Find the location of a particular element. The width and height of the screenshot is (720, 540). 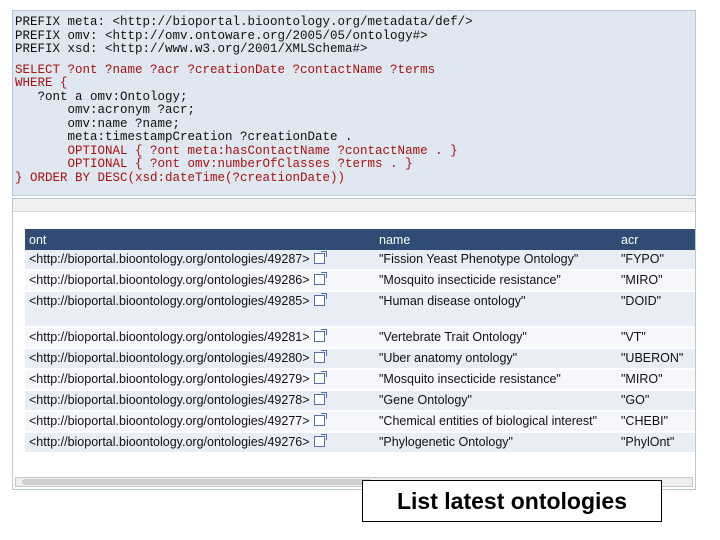

table-header-row: ont name acr is located at coordinates (360, 239).